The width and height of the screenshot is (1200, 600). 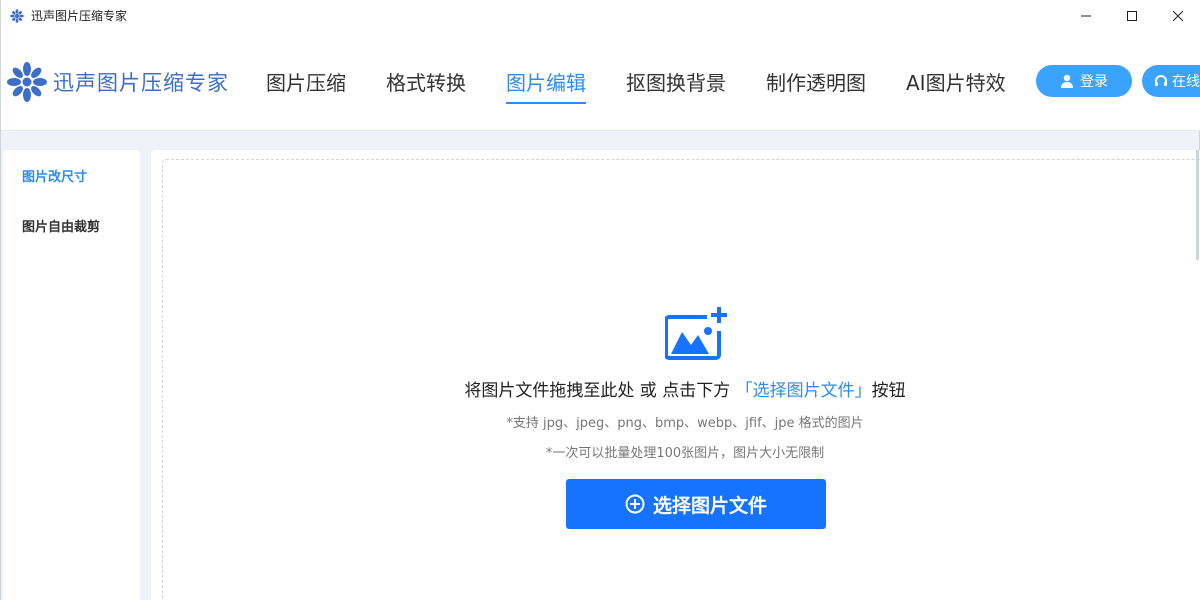 I want to click on supported-formats-hint: *支持 jpg、jpeg、png、bmp、webp、jfif、jpe 格式的图片, so click(x=685, y=423).